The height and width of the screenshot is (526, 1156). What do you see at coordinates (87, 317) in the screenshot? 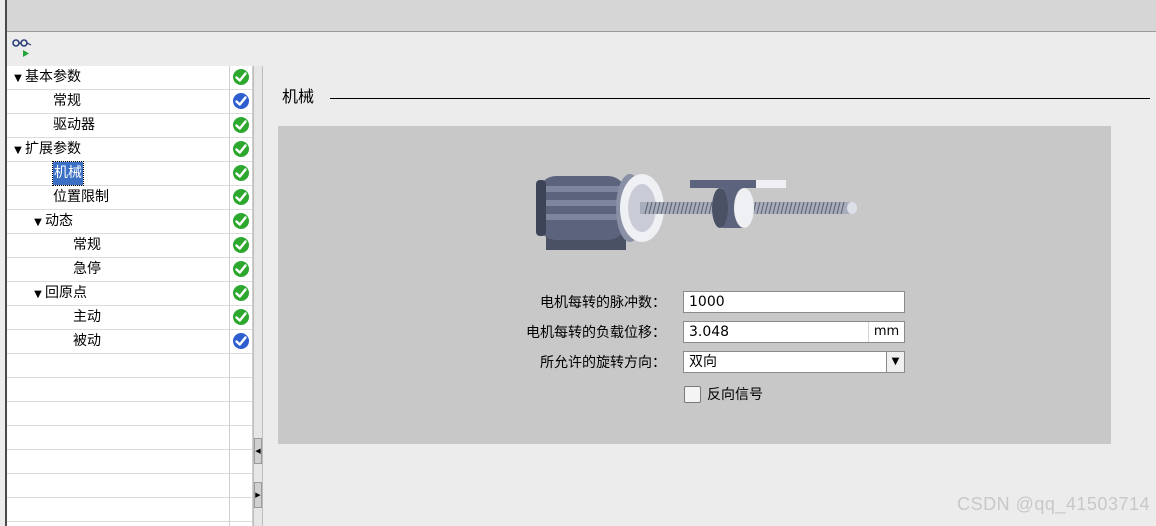
I see `tree-item-label: 主动` at bounding box center [87, 317].